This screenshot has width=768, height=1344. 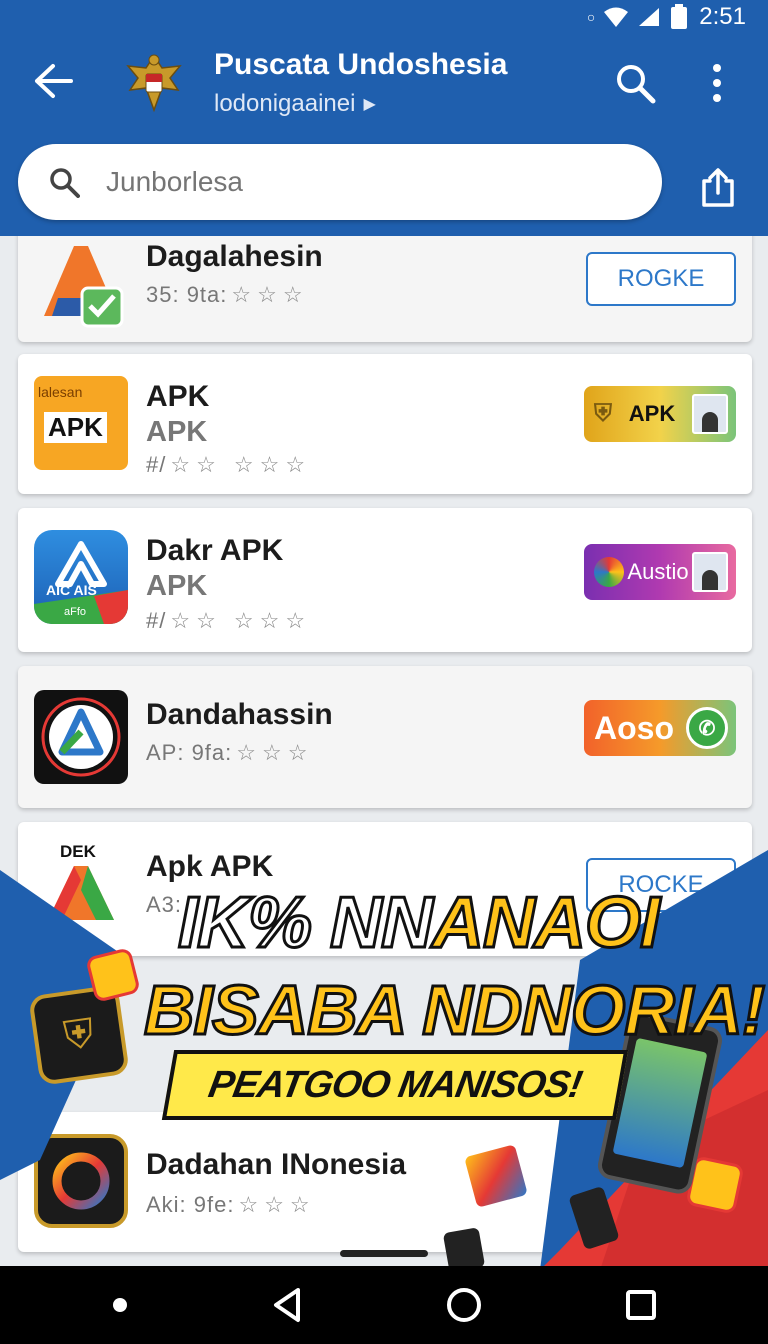 I want to click on apk-app-icon: lalesan APK, so click(x=81, y=423).